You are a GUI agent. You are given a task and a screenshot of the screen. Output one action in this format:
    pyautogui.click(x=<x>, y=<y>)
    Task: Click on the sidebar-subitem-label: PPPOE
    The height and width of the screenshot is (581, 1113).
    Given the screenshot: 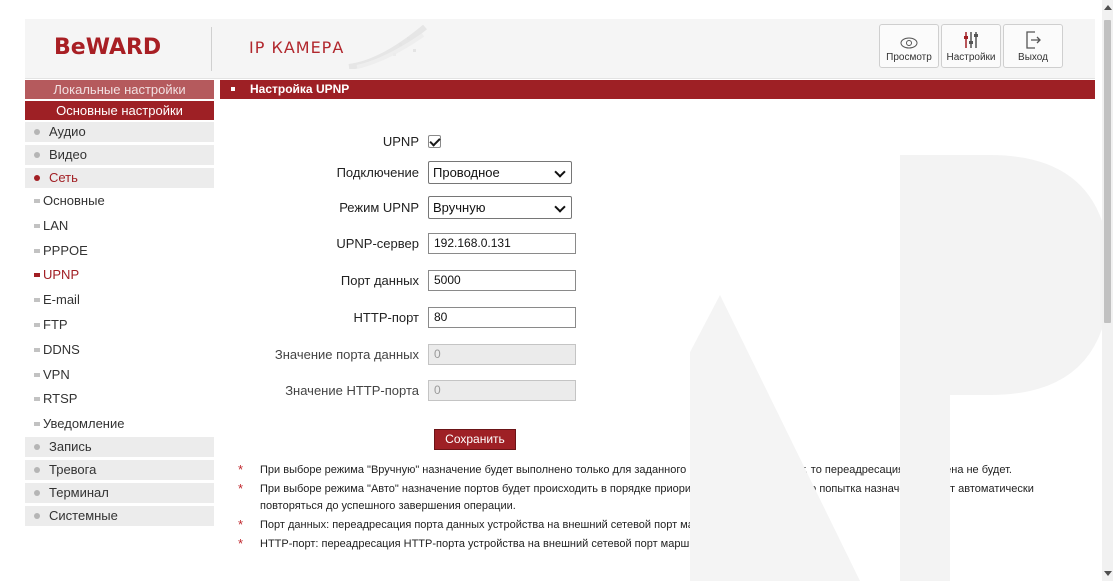 What is the action you would take?
    pyautogui.click(x=65, y=250)
    